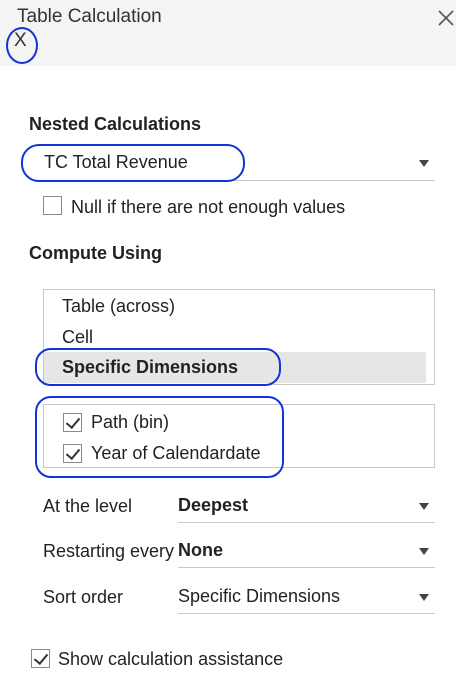 This screenshot has height=684, width=456. I want to click on compute-option-table-across: Table (across), so click(235, 306).